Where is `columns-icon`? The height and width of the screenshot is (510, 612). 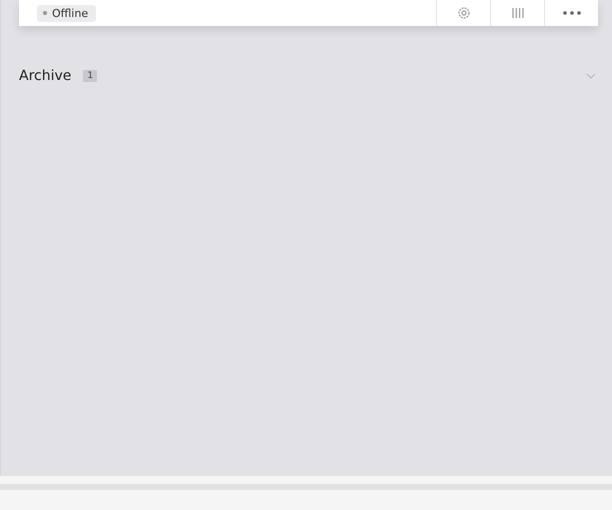 columns-icon is located at coordinates (517, 13).